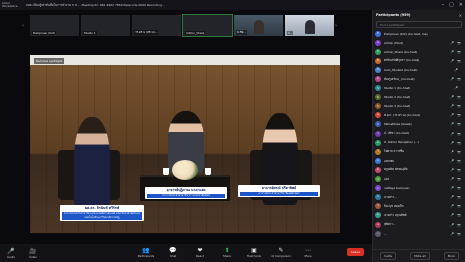  What do you see at coordinates (419, 42) in the screenshot?
I see `participant-row: A Admin (Host) 🎤 📷` at bounding box center [419, 42].